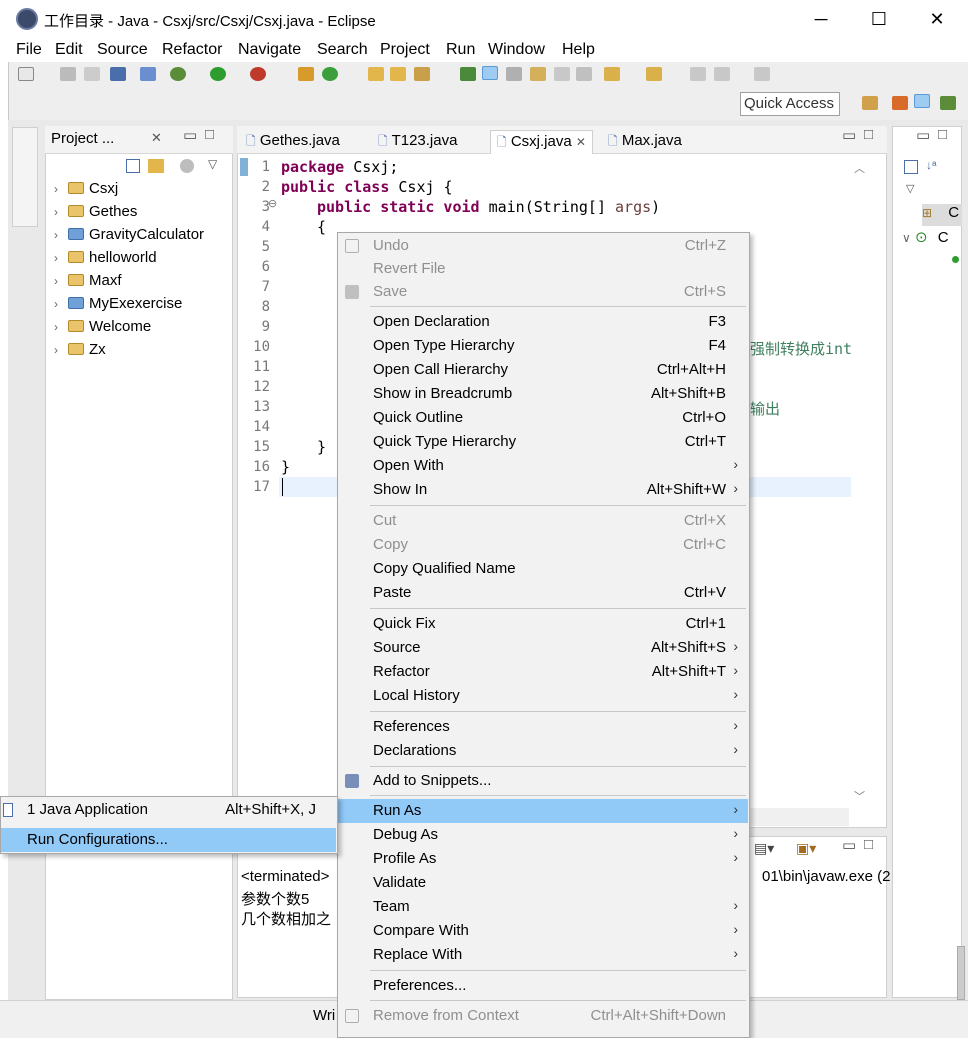 Image resolution: width=968 pixels, height=1038 pixels. Describe the element at coordinates (543, 811) in the screenshot. I see `menu-item-run-as: Run As ›` at that location.